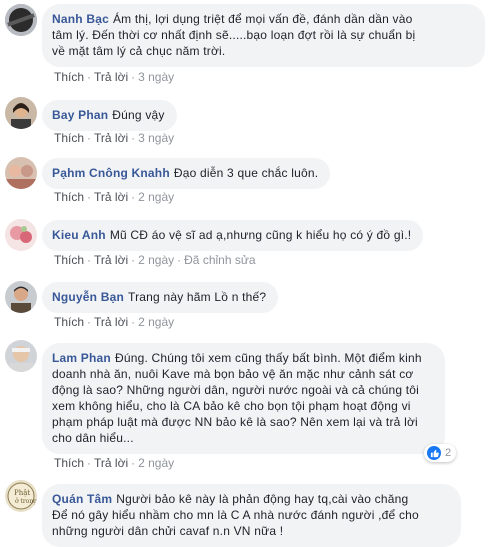 This screenshot has width=491, height=547. Describe the element at coordinates (79, 235) in the screenshot. I see `comment-author: Kieu Anh` at that location.